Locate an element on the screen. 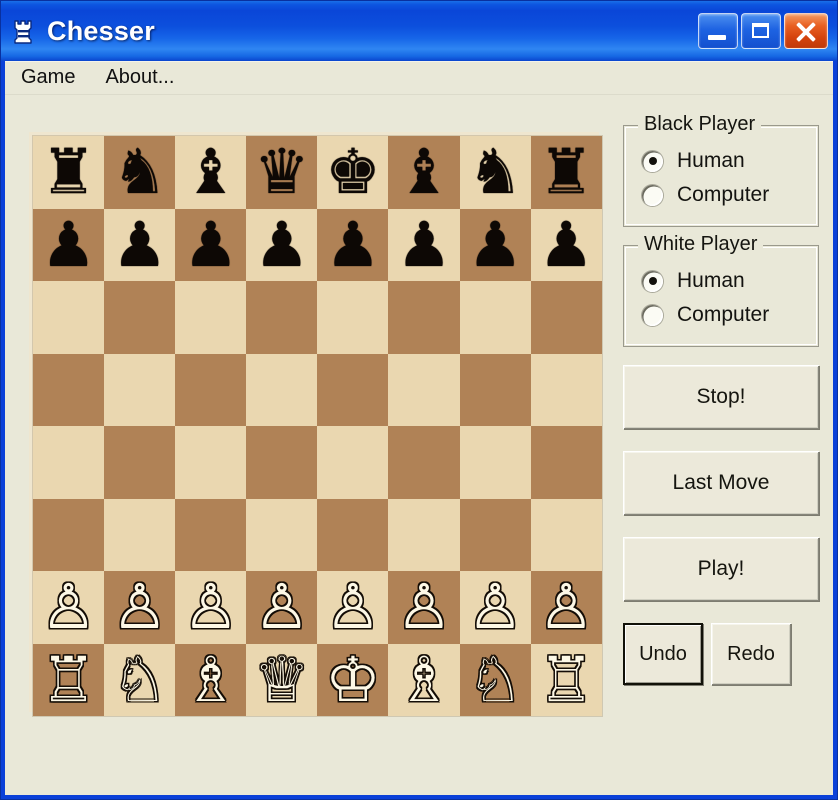 The width and height of the screenshot is (838, 800). board-square-a7: ♟ is located at coordinates (69, 244).